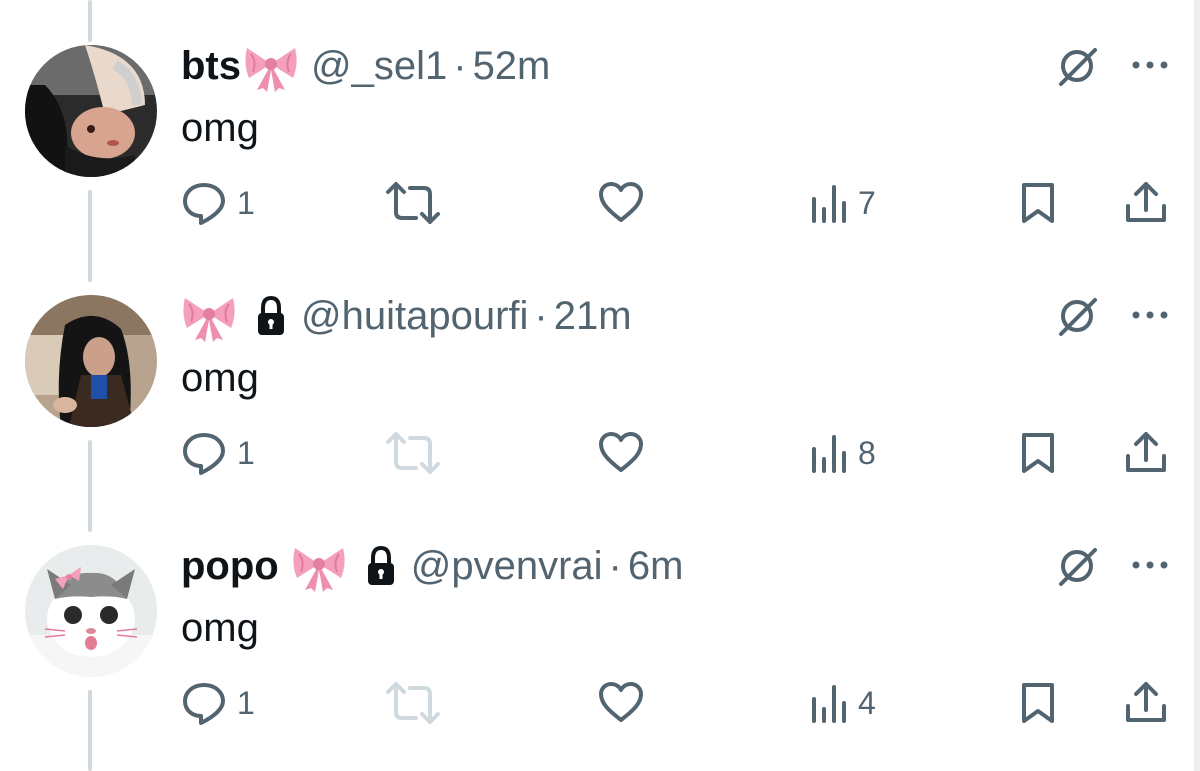  Describe the element at coordinates (597, 203) in the screenshot. I see `action-bar: 1 7` at that location.